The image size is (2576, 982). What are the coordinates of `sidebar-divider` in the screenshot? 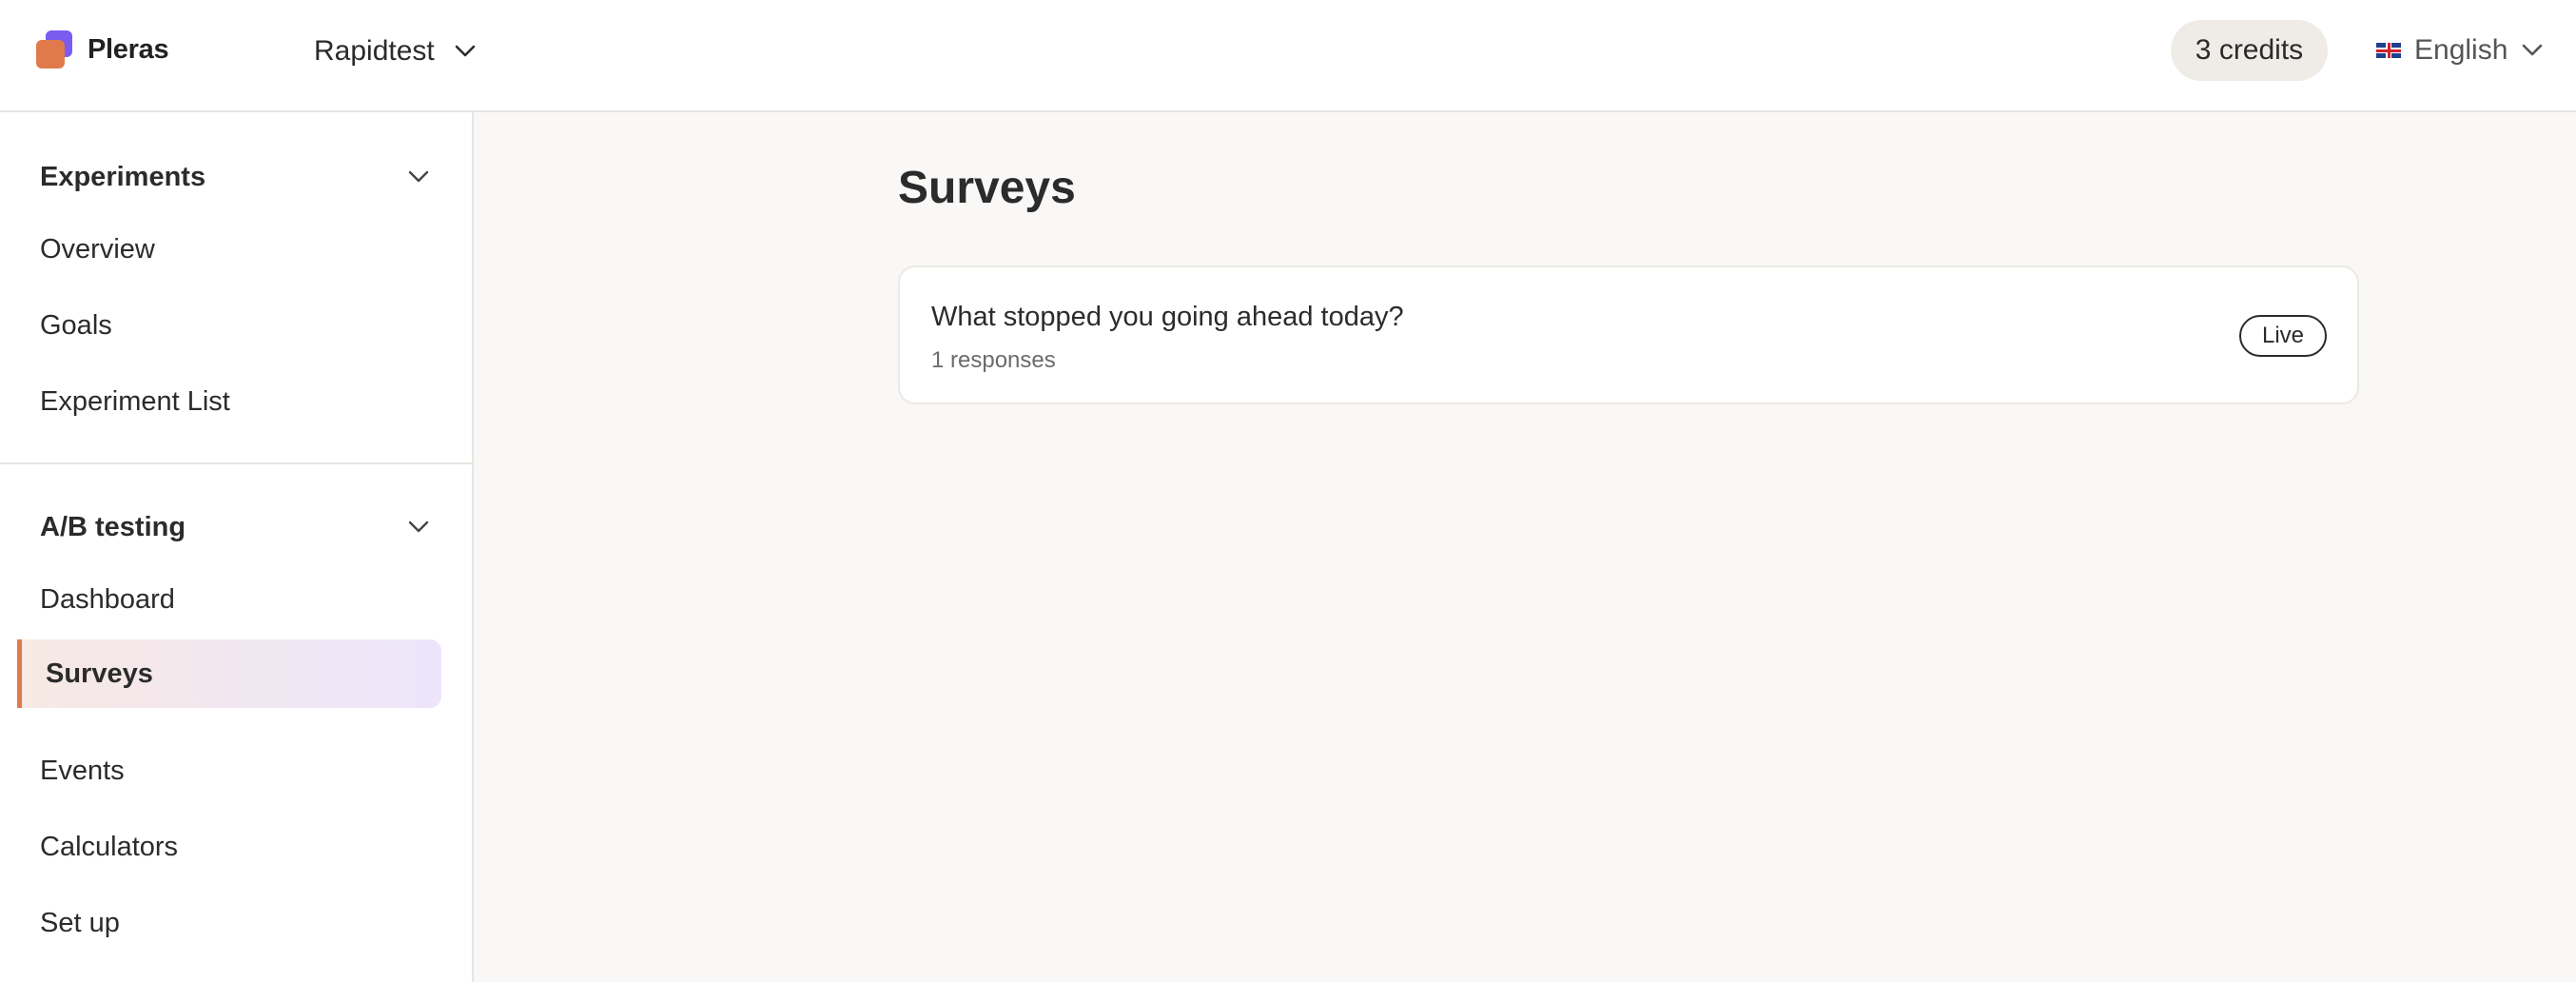 It's located at (236, 463).